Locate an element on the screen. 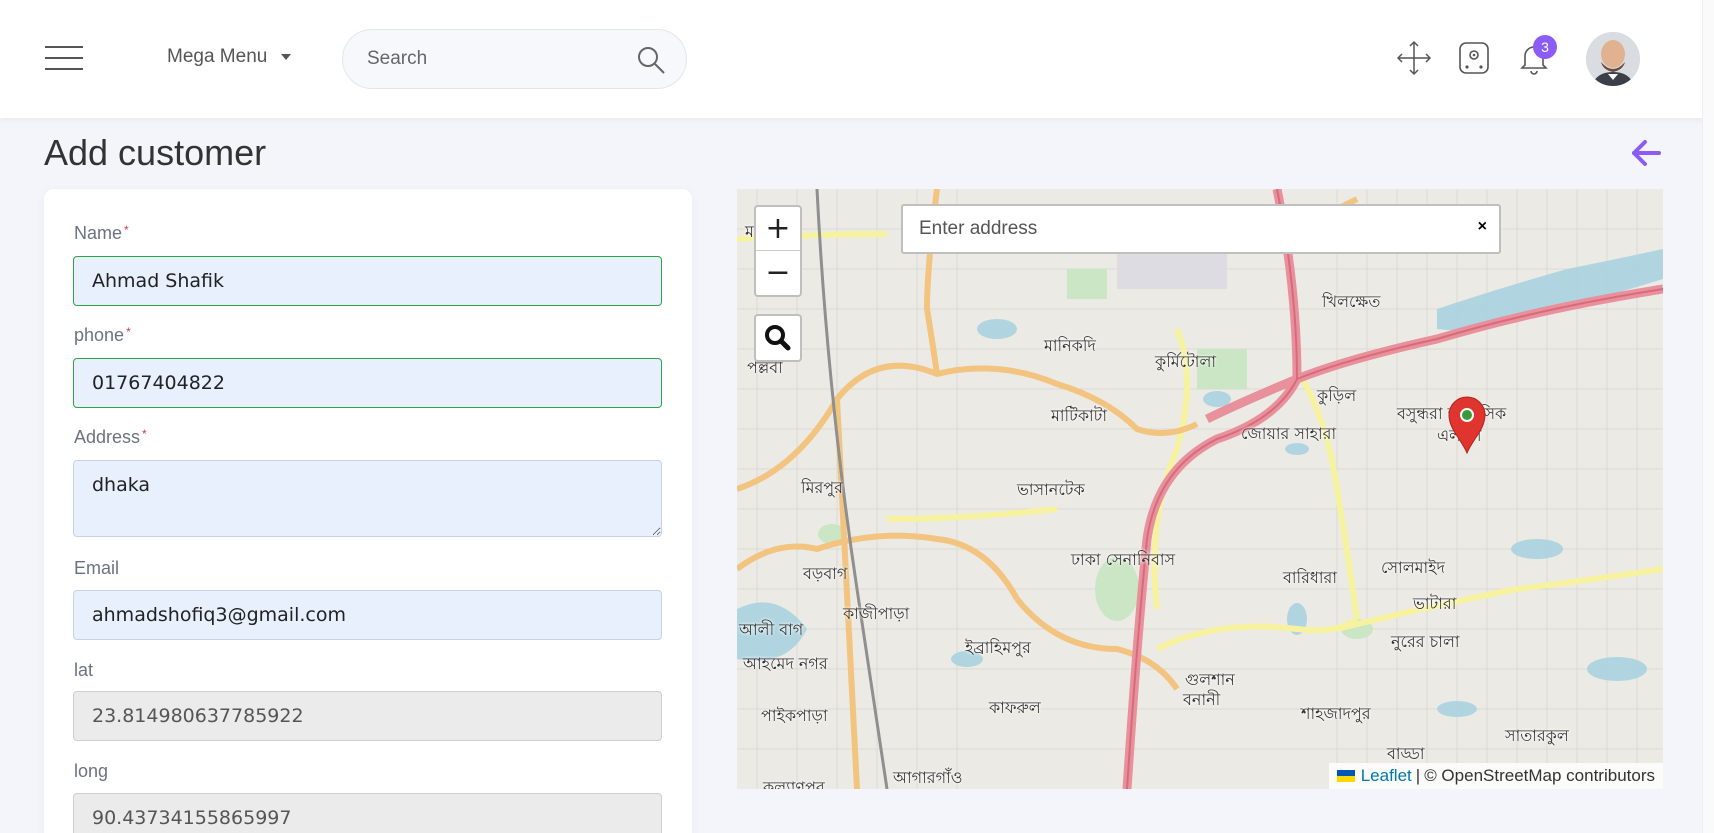  name-label: Name * is located at coordinates (101, 233).